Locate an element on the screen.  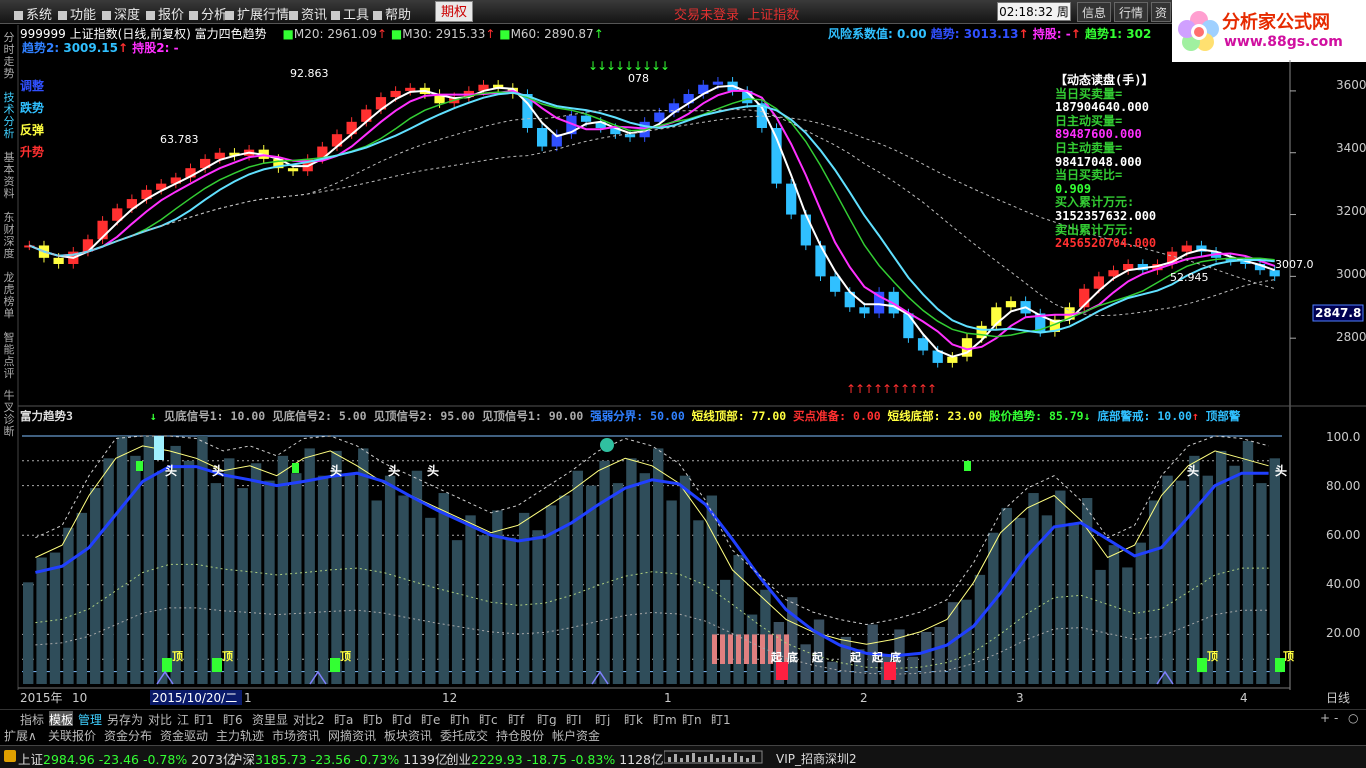
panel-label: 当日买卖量= is located at coordinates (1089, 93).